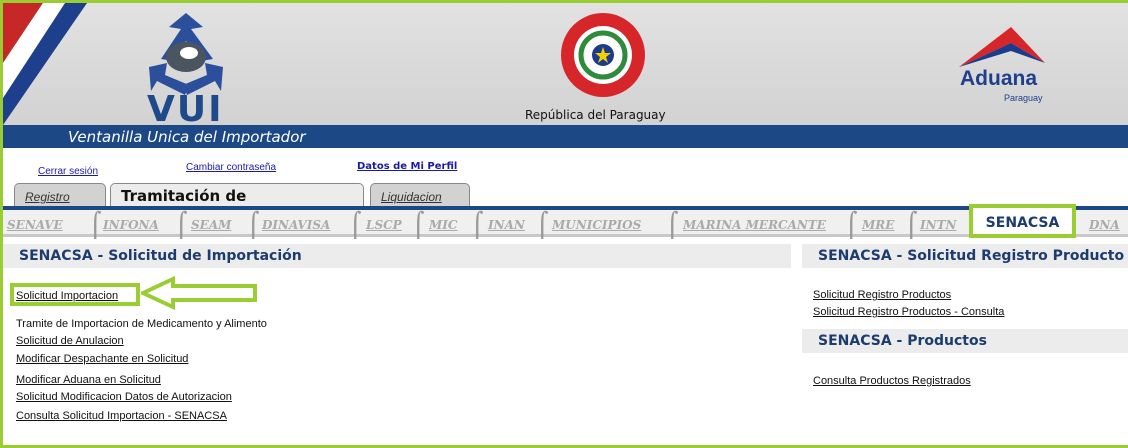 The image size is (1128, 448). Describe the element at coordinates (60, 195) in the screenshot. I see `tab-registro: Registro` at that location.